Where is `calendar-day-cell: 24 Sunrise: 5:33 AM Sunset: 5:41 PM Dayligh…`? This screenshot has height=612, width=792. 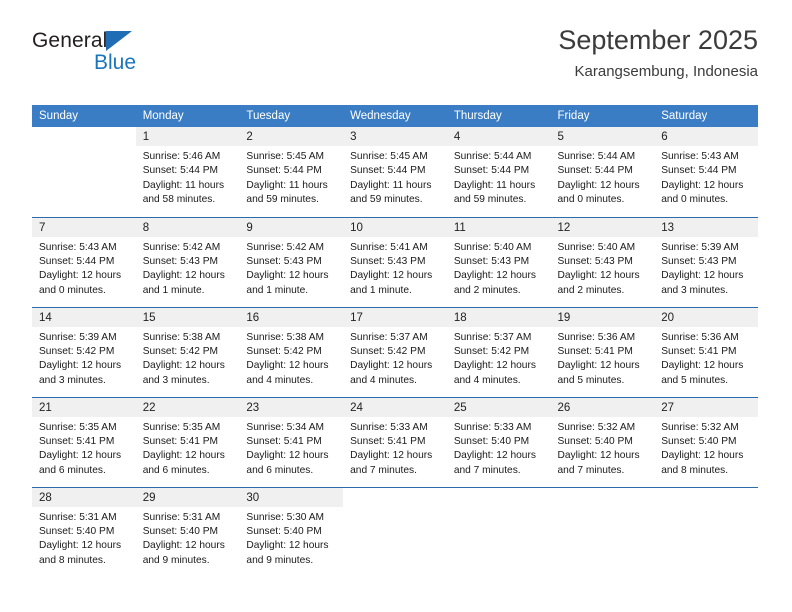
calendar-day-cell: 24 Sunrise: 5:33 AM Sunset: 5:41 PM Dayligh… is located at coordinates (395, 441).